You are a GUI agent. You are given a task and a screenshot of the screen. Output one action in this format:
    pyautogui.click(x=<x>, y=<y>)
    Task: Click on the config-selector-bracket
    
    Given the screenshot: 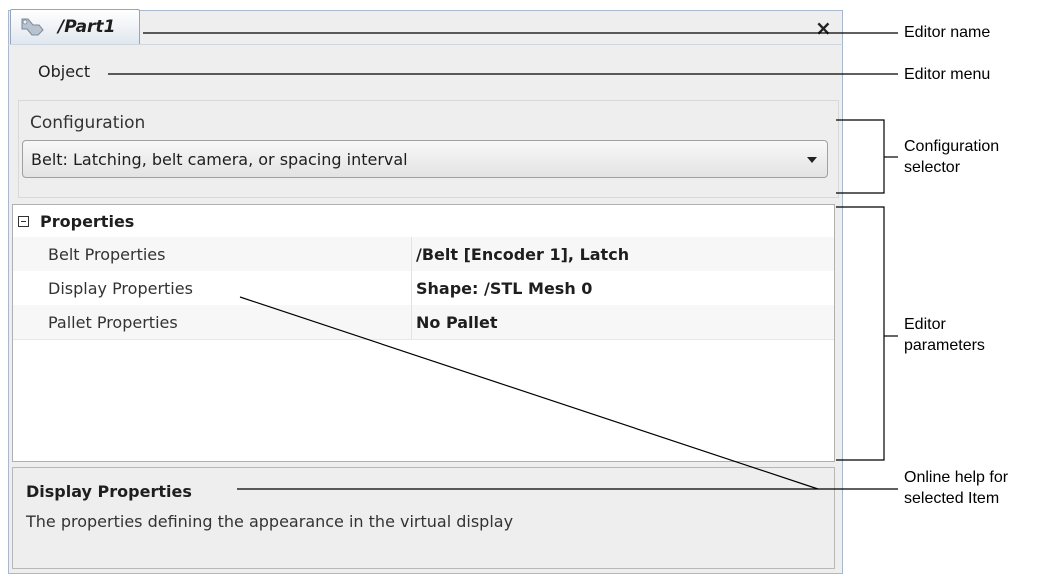 What is the action you would take?
    pyautogui.click(x=860, y=156)
    